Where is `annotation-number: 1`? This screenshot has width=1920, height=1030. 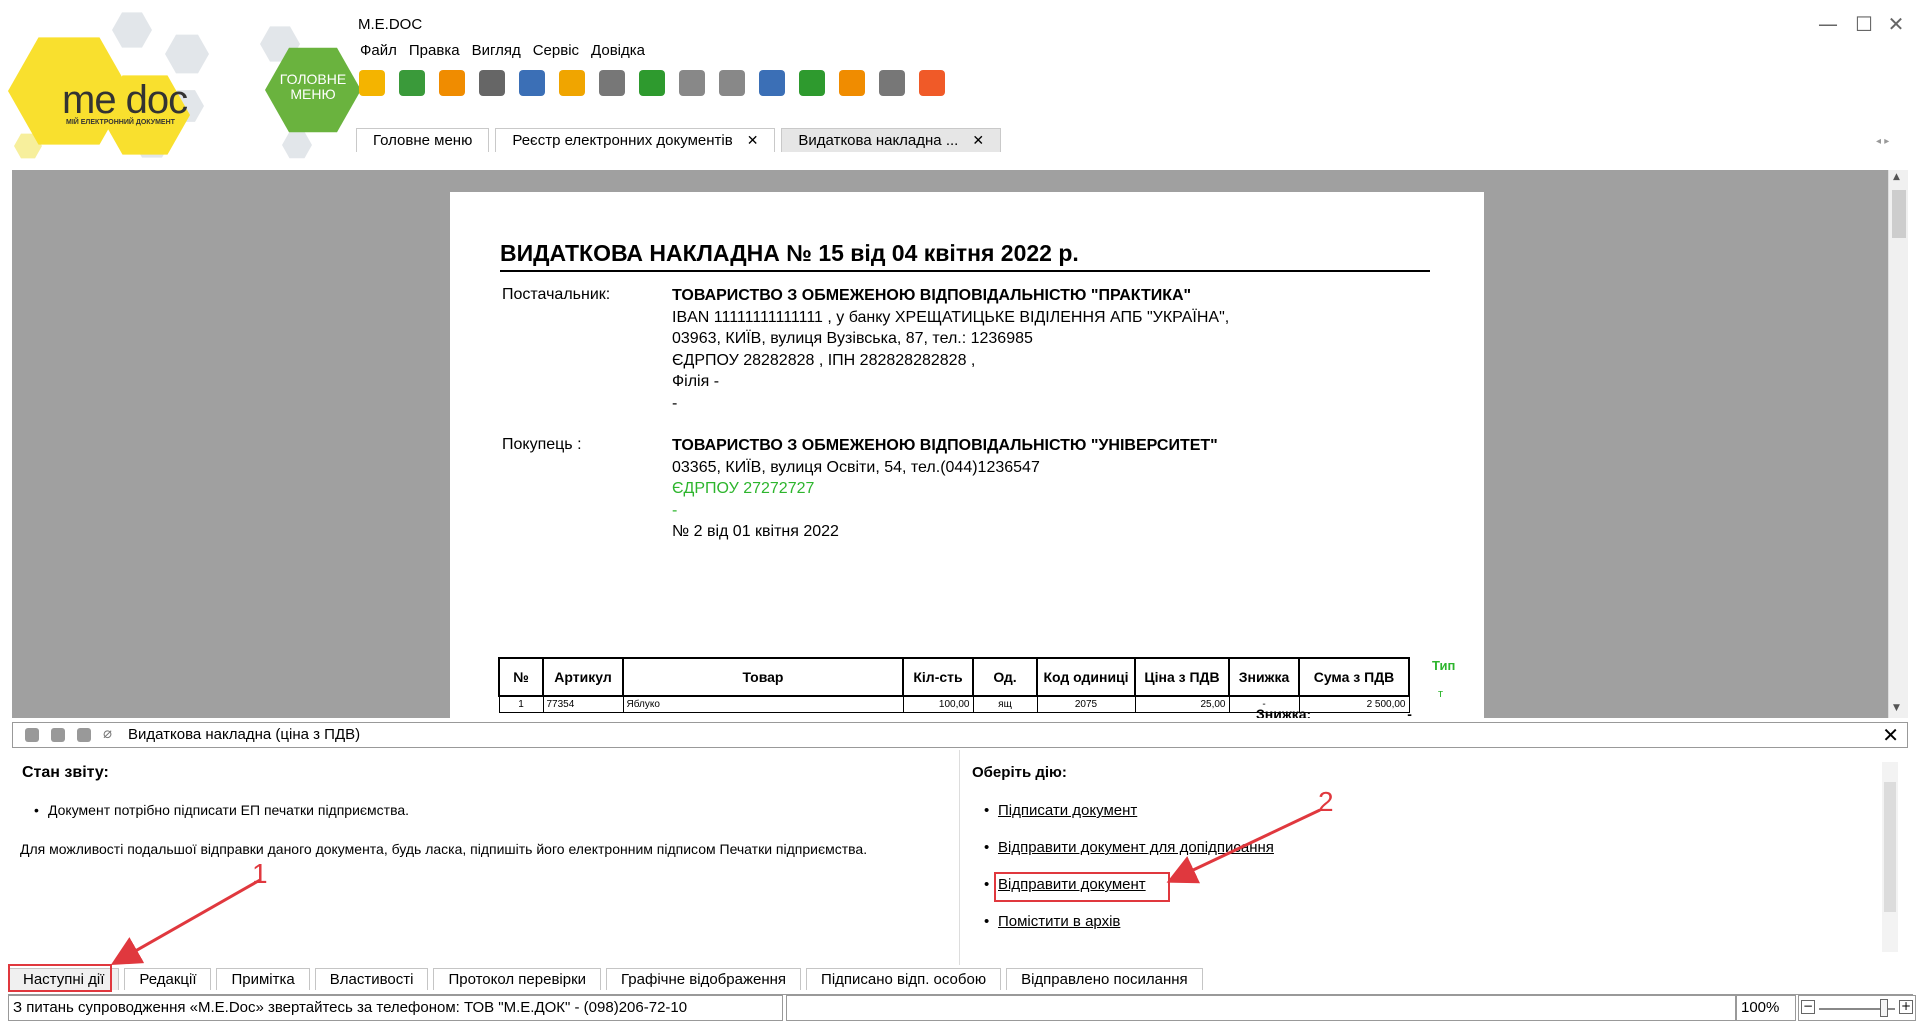
annotation-number: 1 is located at coordinates (260, 873).